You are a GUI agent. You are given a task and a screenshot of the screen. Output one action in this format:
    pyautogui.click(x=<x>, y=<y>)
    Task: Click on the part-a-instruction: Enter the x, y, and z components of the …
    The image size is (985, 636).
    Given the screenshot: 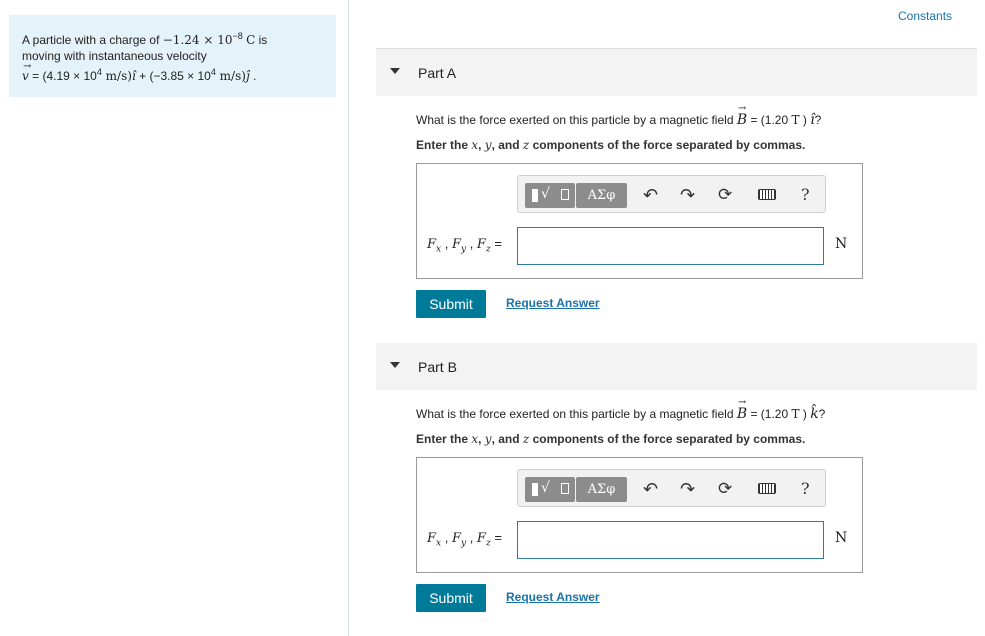 What is the action you would take?
    pyautogui.click(x=611, y=145)
    